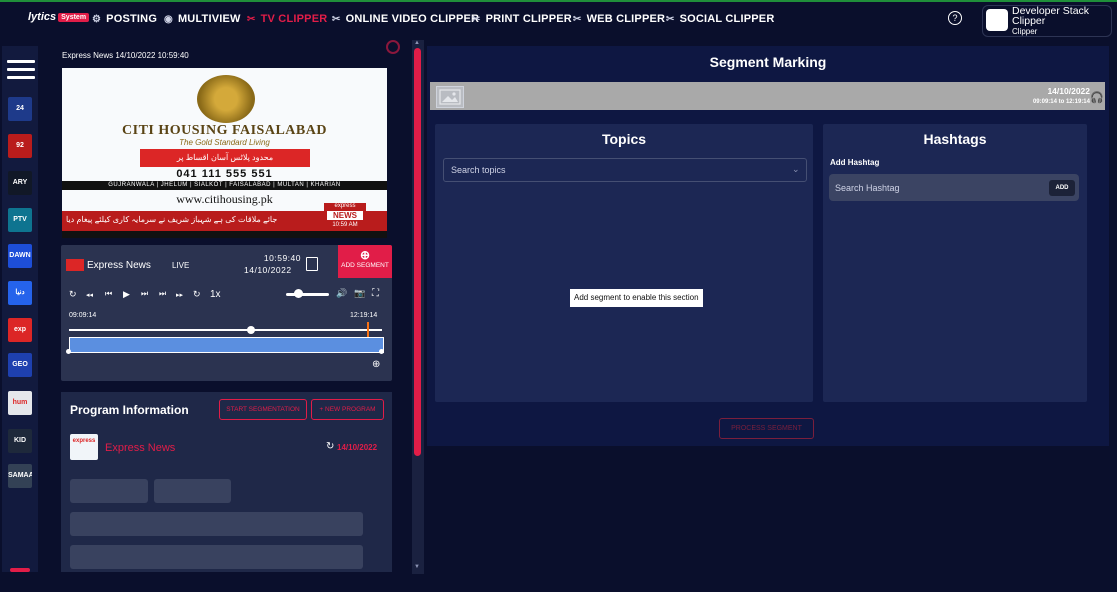 This screenshot has height=592, width=1117. I want to click on hashtags-title: Hashtags, so click(955, 139).